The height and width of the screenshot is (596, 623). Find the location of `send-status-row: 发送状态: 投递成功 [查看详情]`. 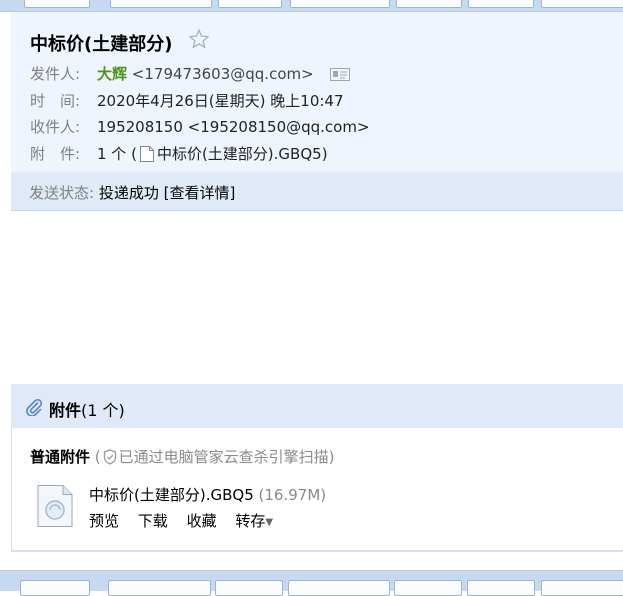

send-status-row: 发送状态: 投递成功 [查看详情] is located at coordinates (132, 192).